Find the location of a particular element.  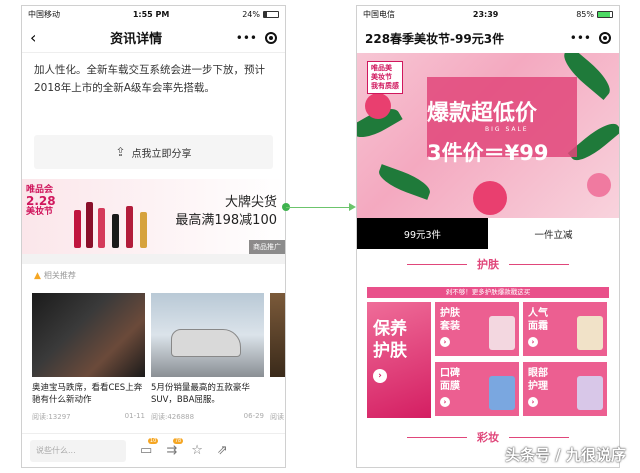

recommend-card: 5月份销量最高的五款豪华SUV，BBA屈服。 阅读:426888 06-29 is located at coordinates (207, 357).